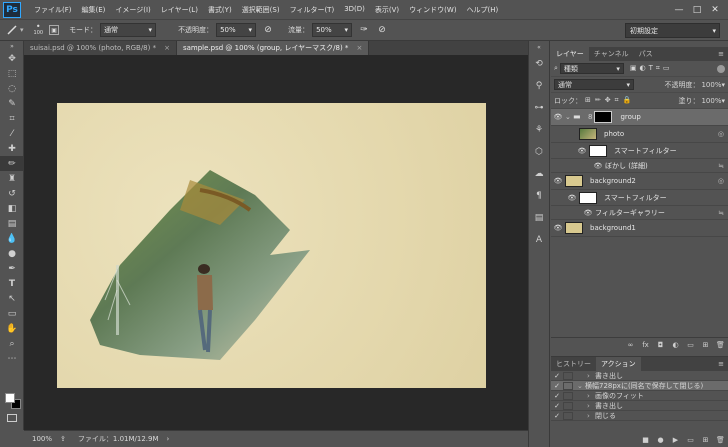  I want to click on filter-toggle-icon, so click(721, 68).